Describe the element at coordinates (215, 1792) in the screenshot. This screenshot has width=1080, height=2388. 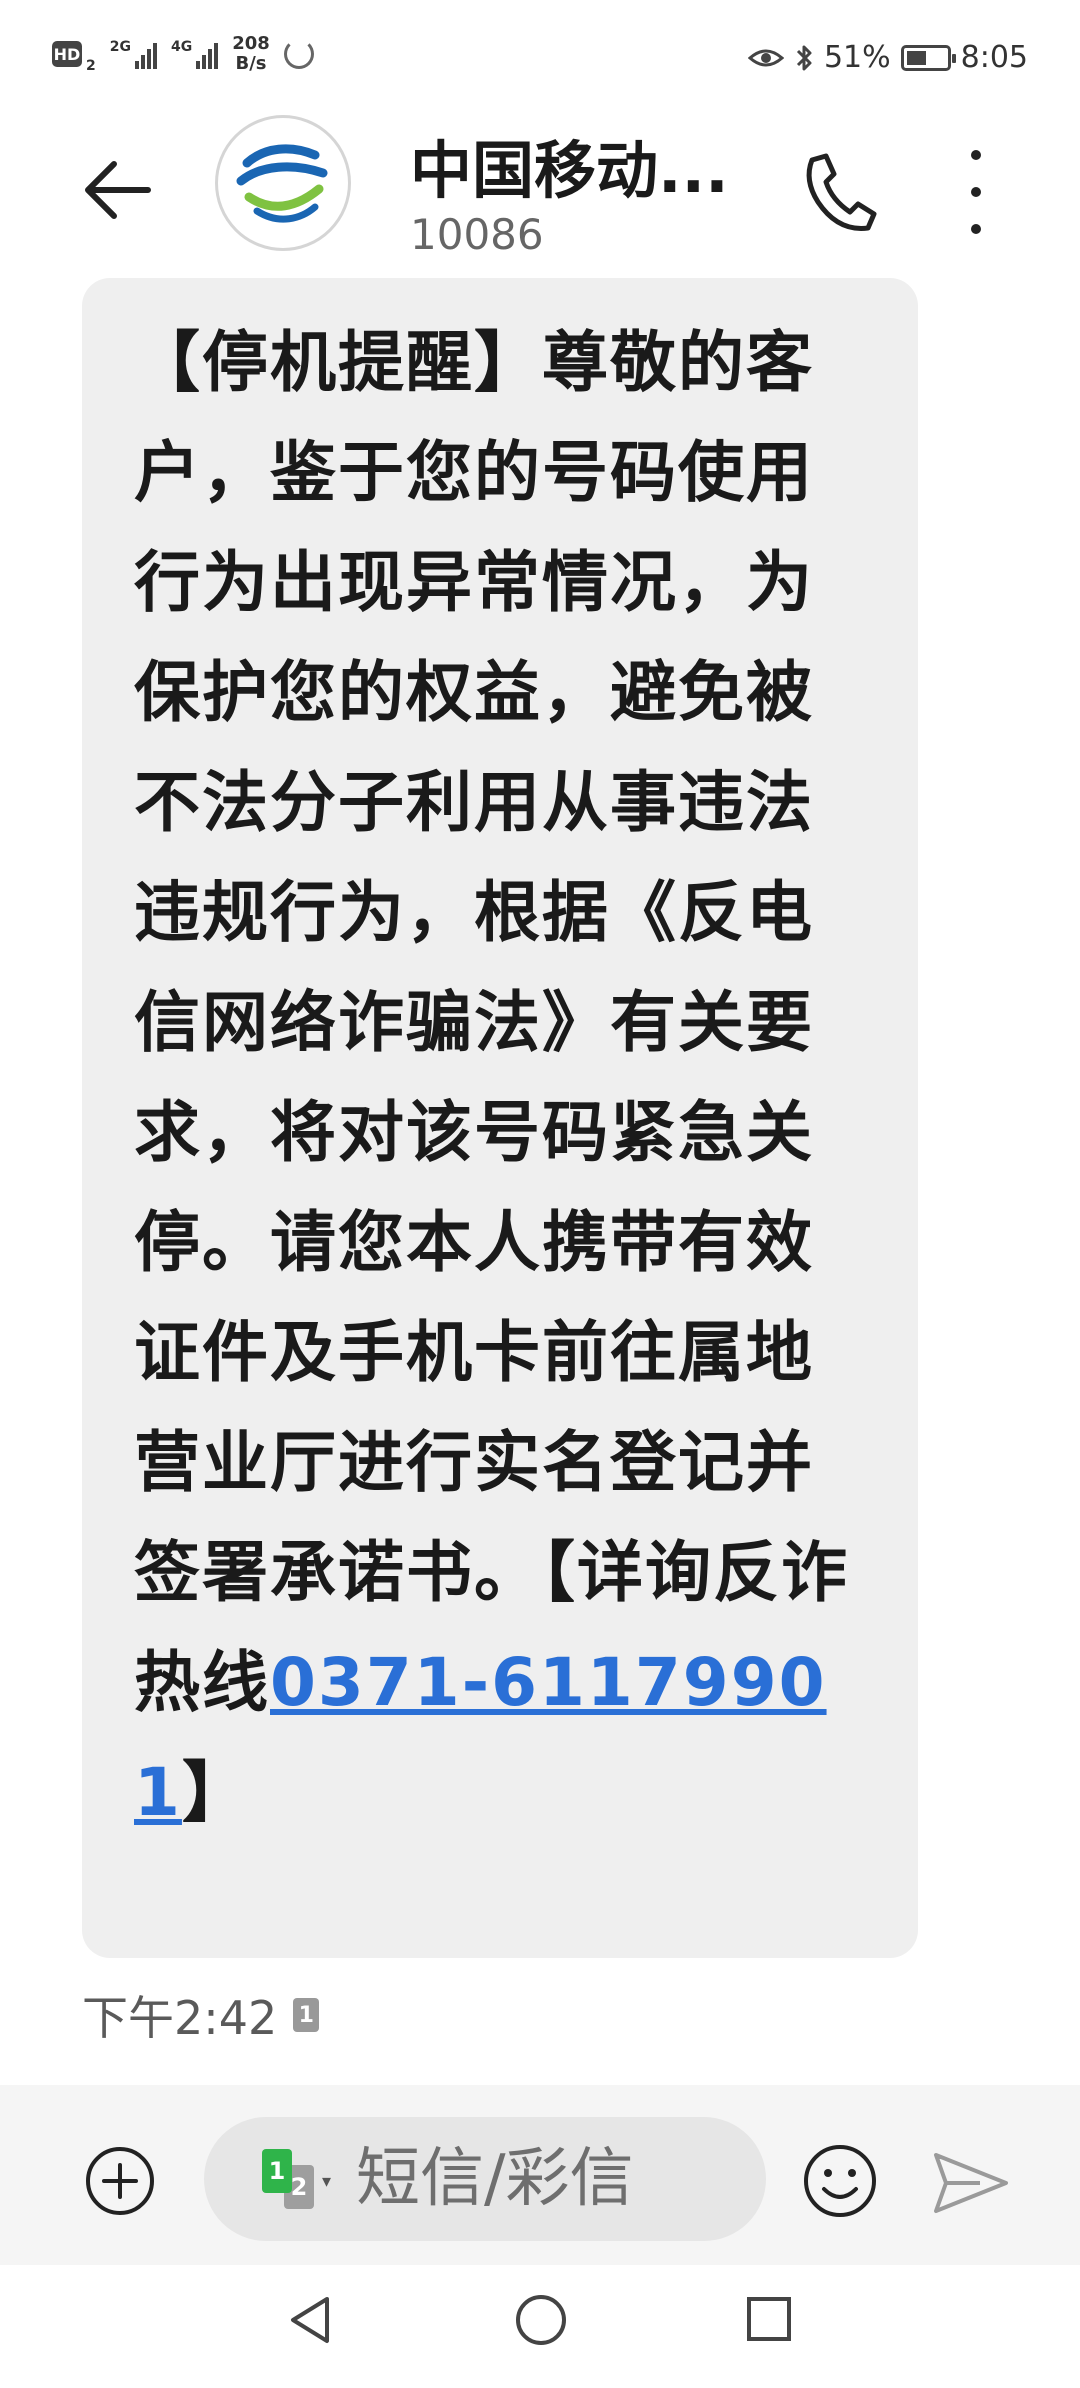
I see `message-body-end: 】` at that location.